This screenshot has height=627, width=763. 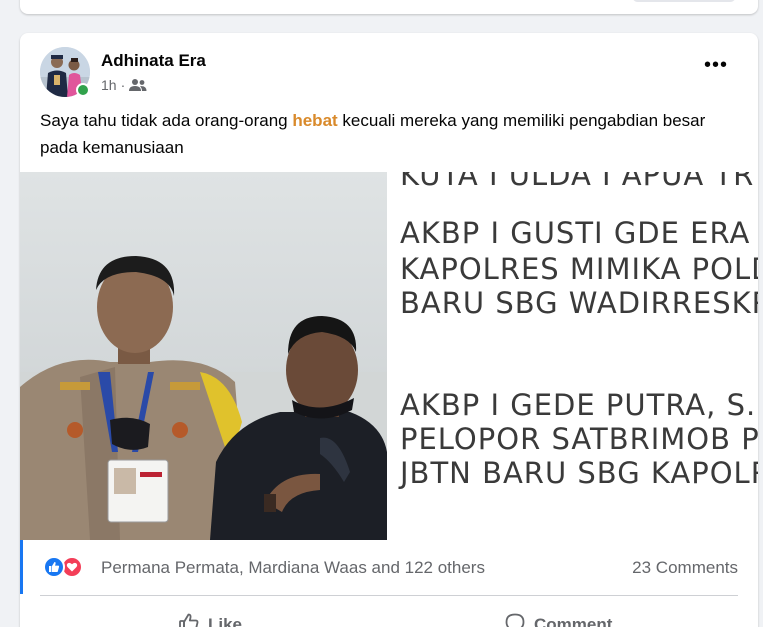 I want to click on like-button: Like, so click(x=210, y=616).